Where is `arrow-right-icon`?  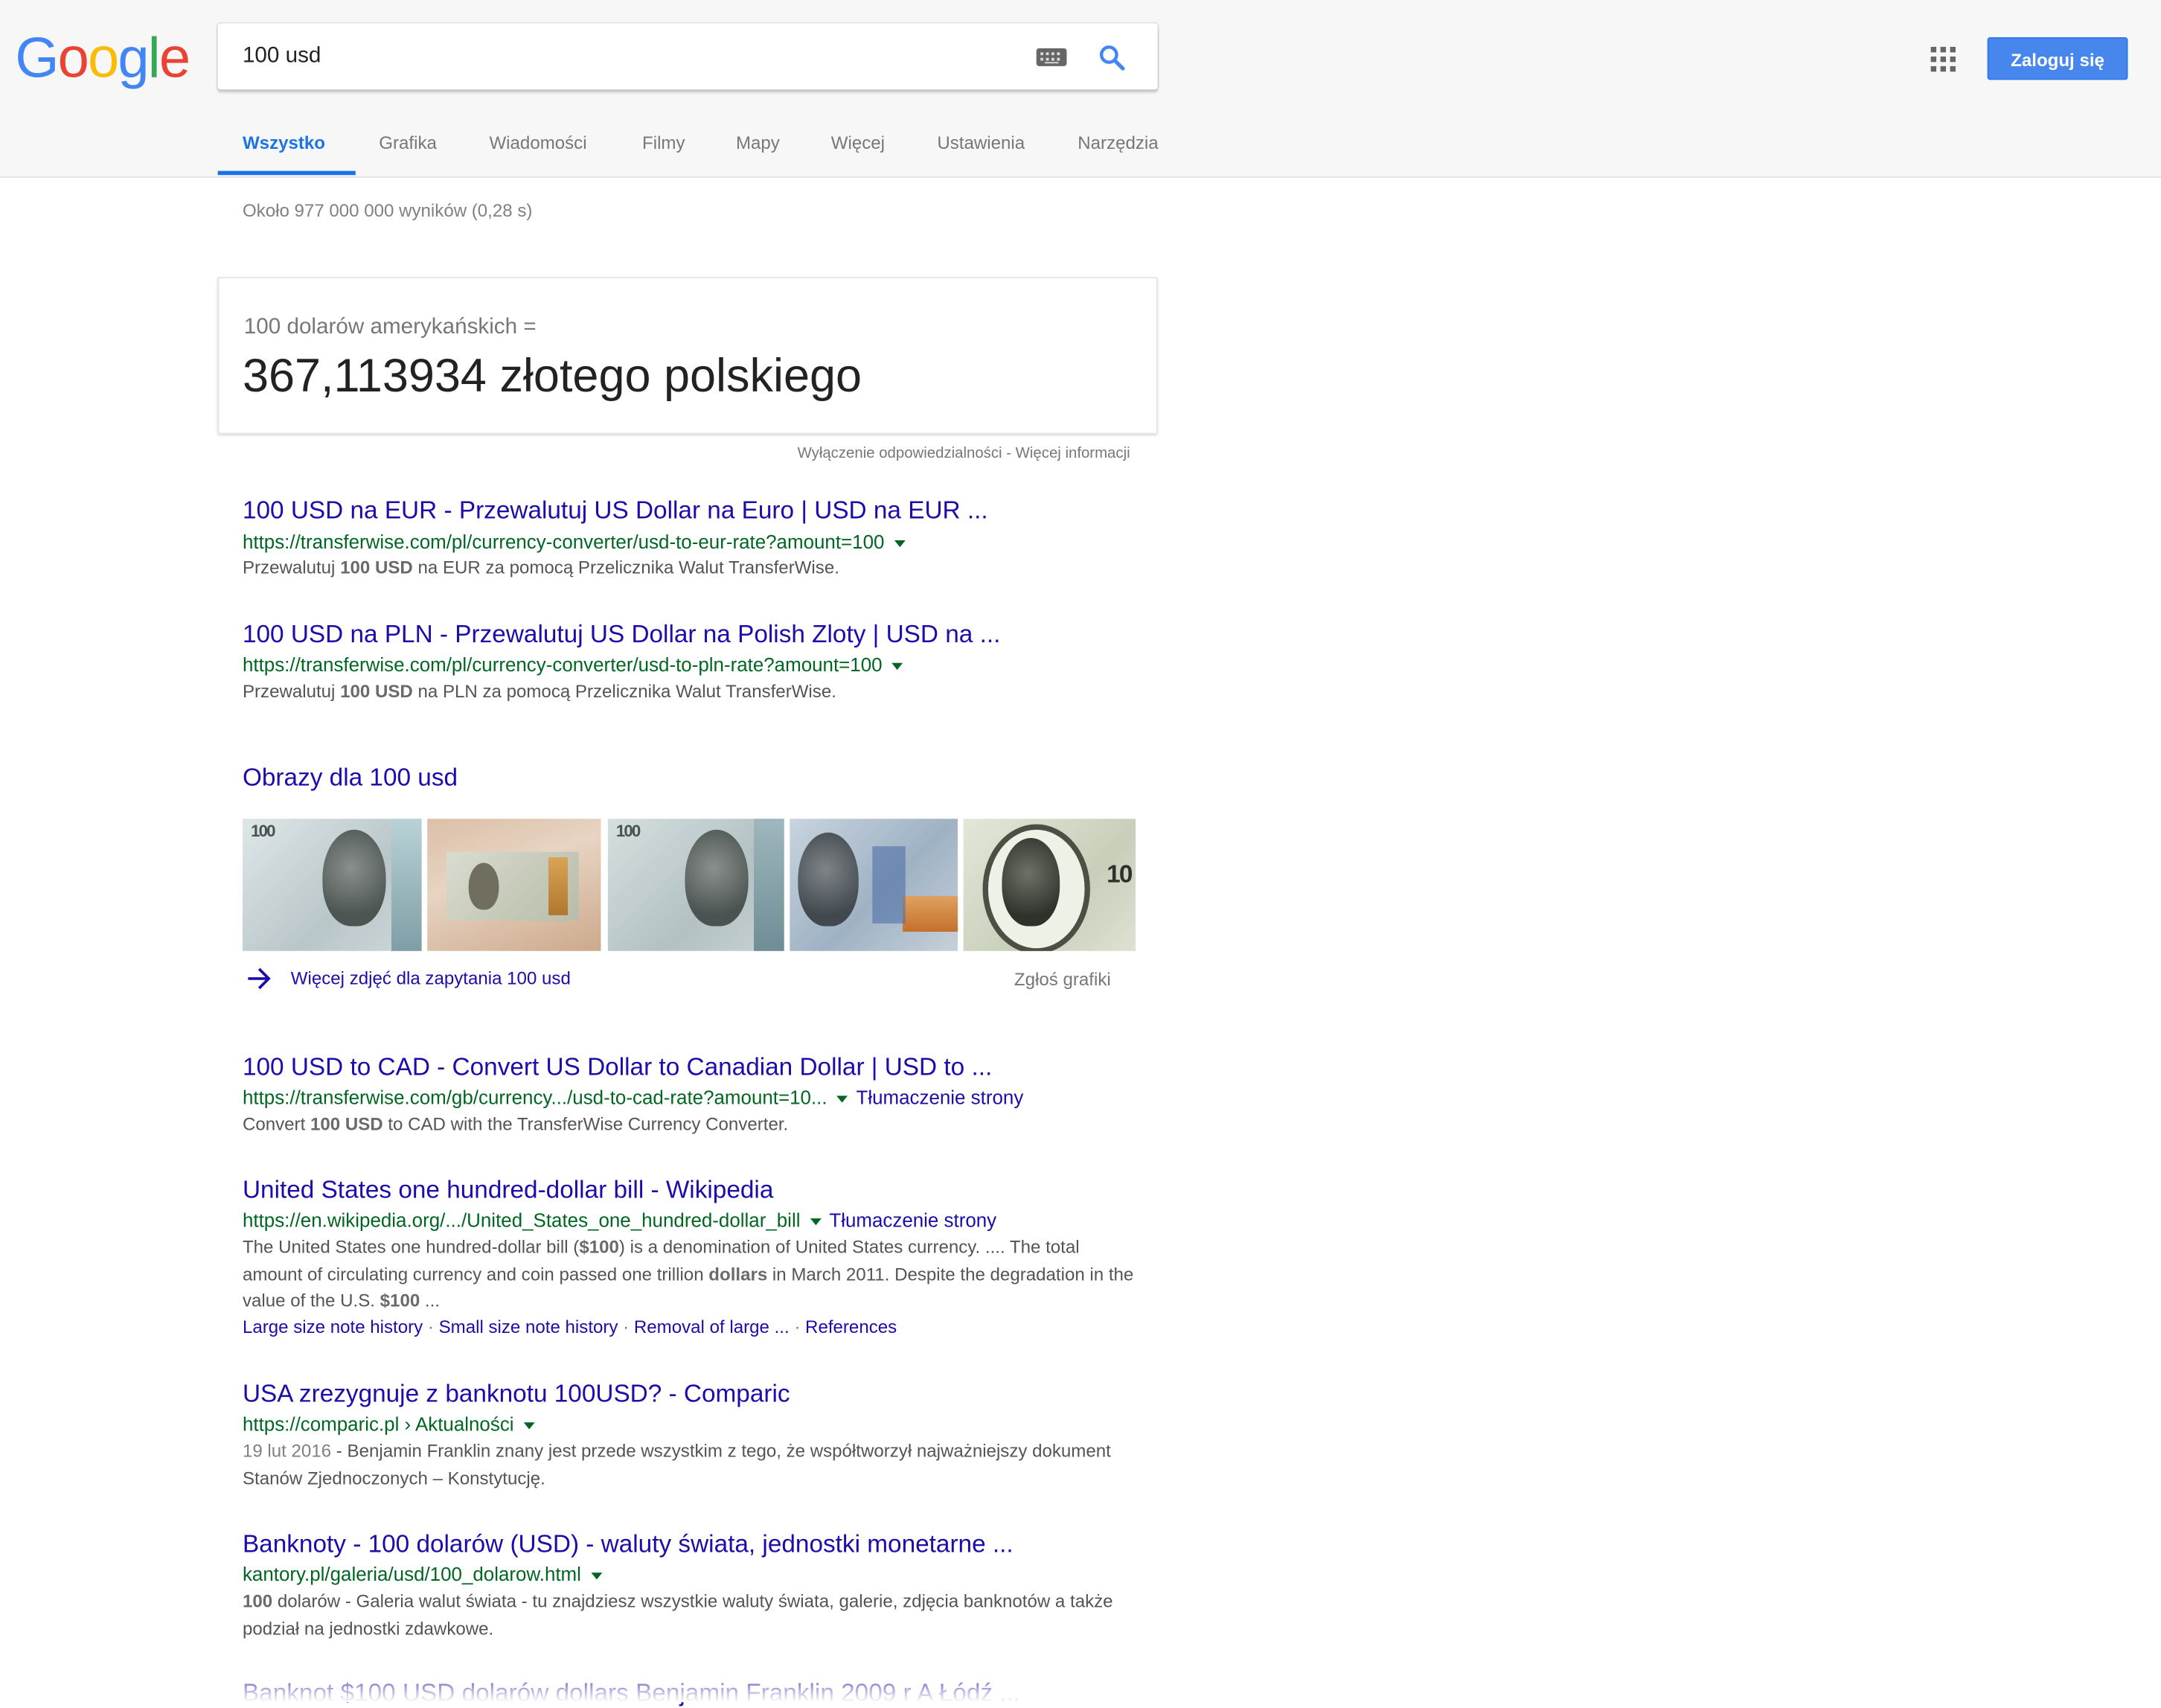
arrow-right-icon is located at coordinates (259, 978).